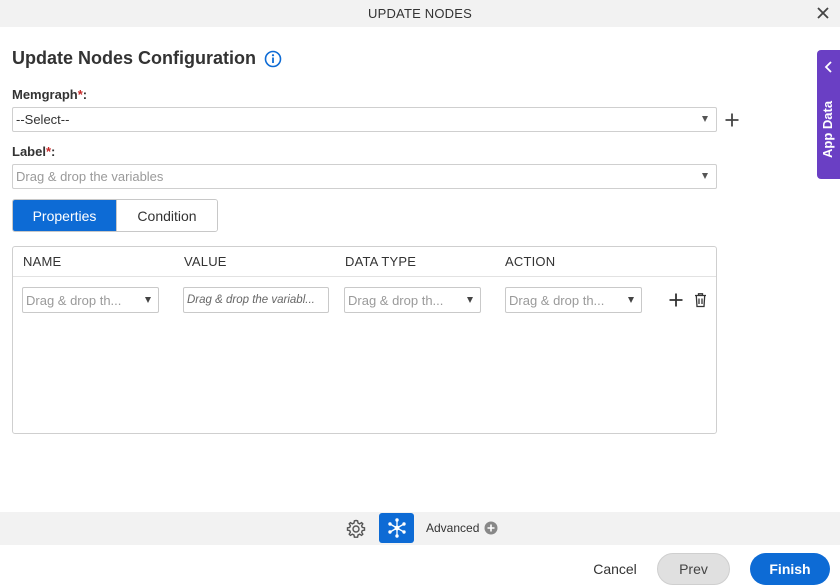 This screenshot has height=586, width=840. Describe the element at coordinates (732, 120) in the screenshot. I see `add-memgraph-button` at that location.